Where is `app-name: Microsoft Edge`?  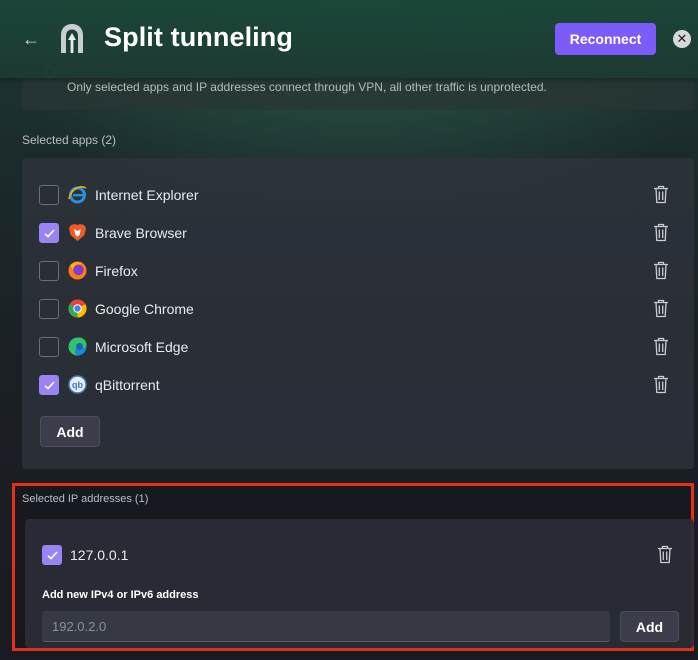 app-name: Microsoft Edge is located at coordinates (142, 347).